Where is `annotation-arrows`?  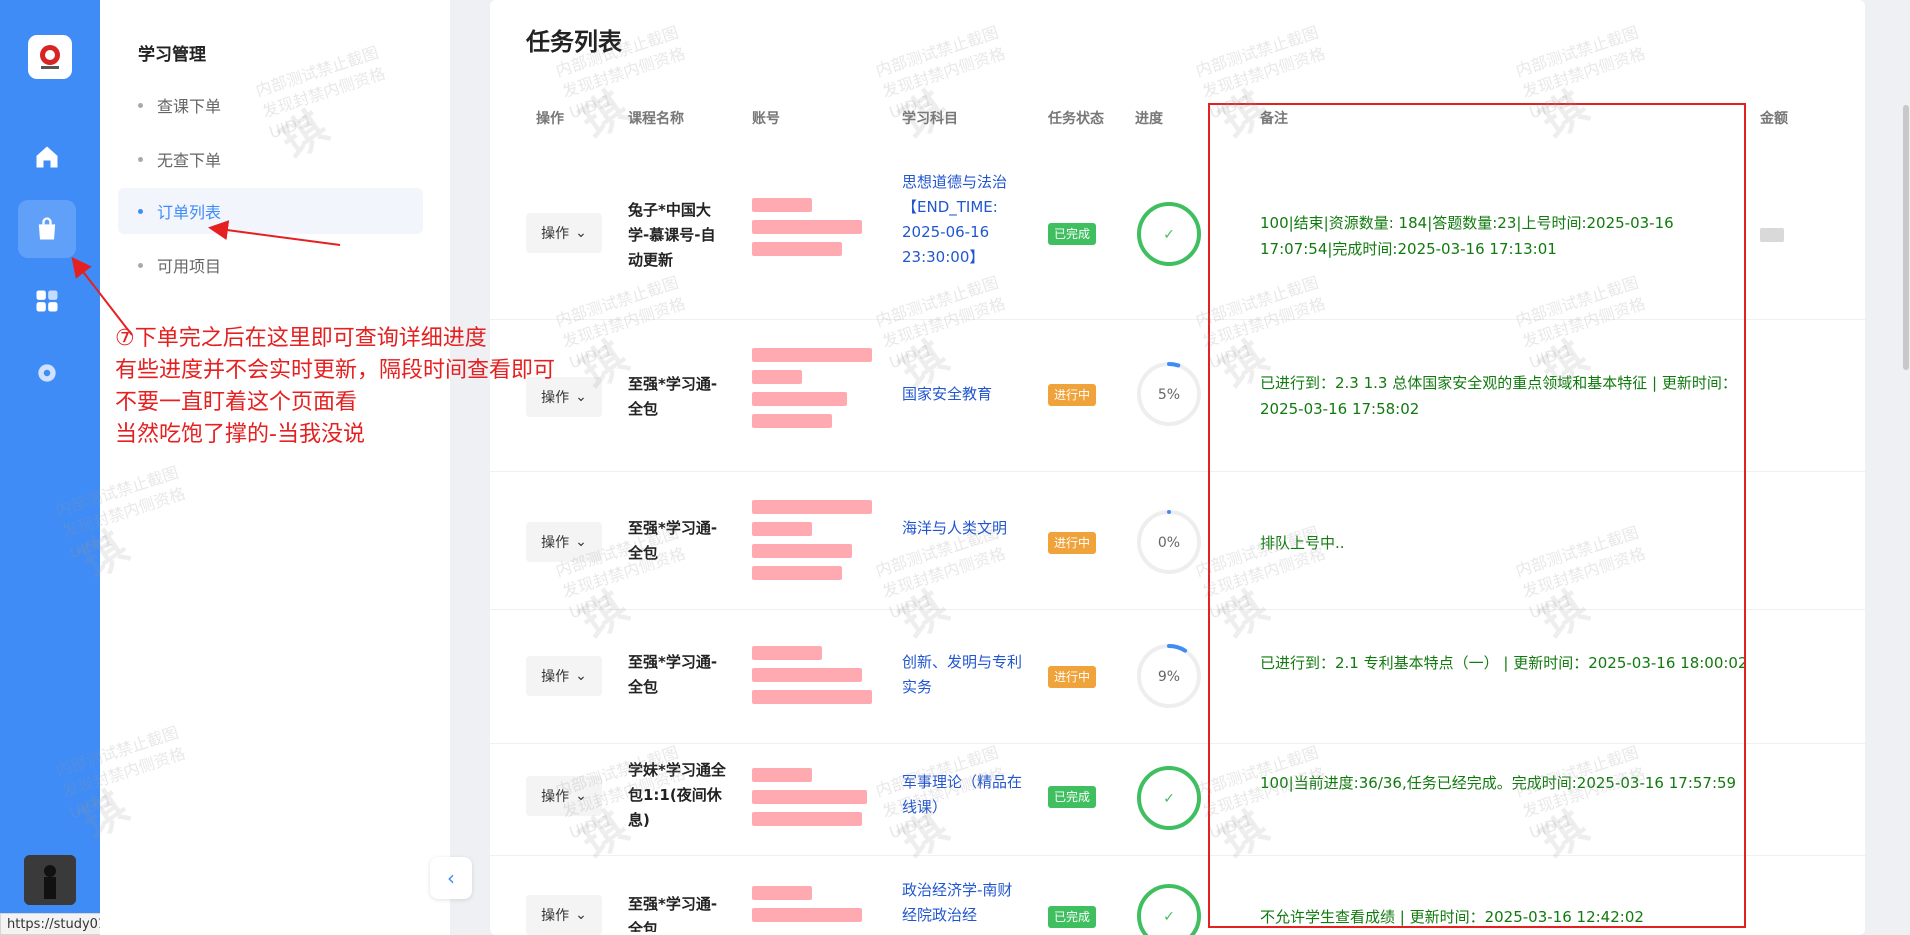 annotation-arrows is located at coordinates (206, 278).